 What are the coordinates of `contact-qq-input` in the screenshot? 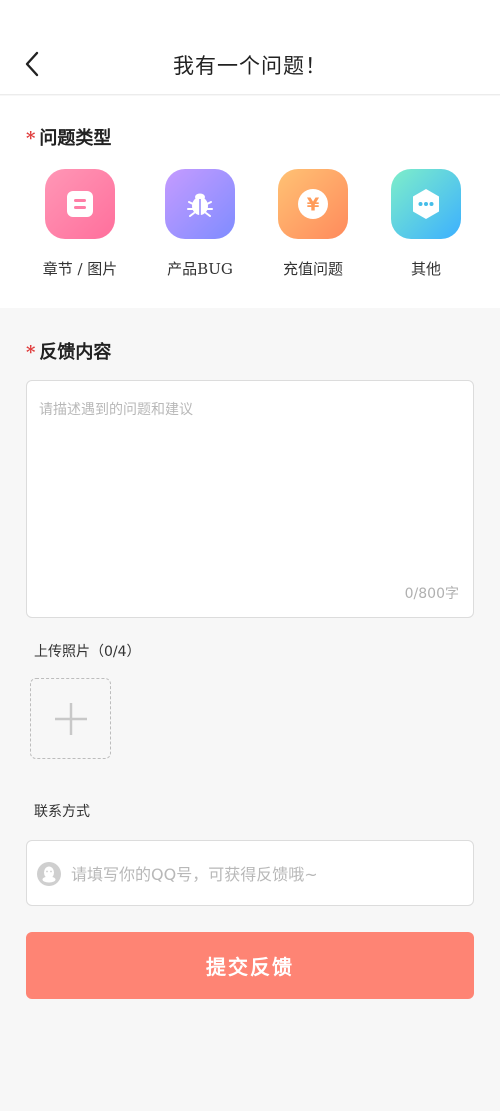 It's located at (267, 874).